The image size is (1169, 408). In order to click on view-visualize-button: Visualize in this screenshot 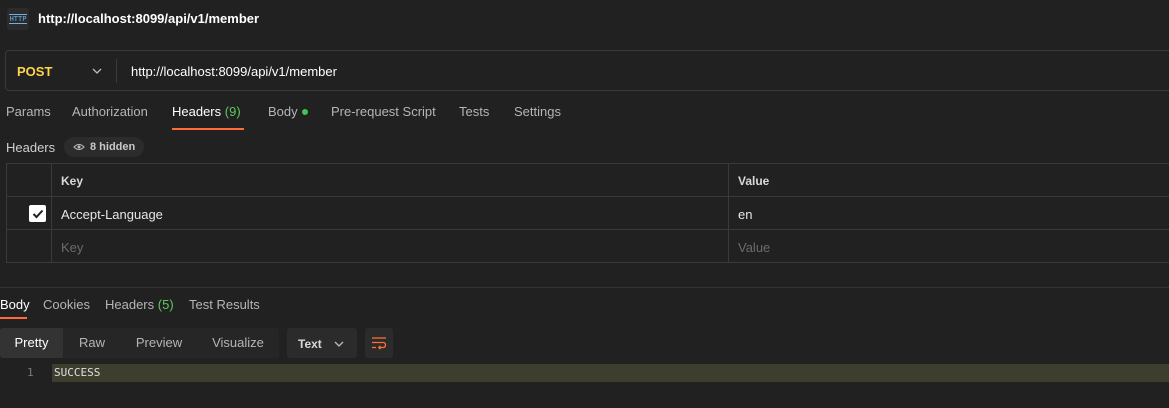, I will do `click(238, 343)`.